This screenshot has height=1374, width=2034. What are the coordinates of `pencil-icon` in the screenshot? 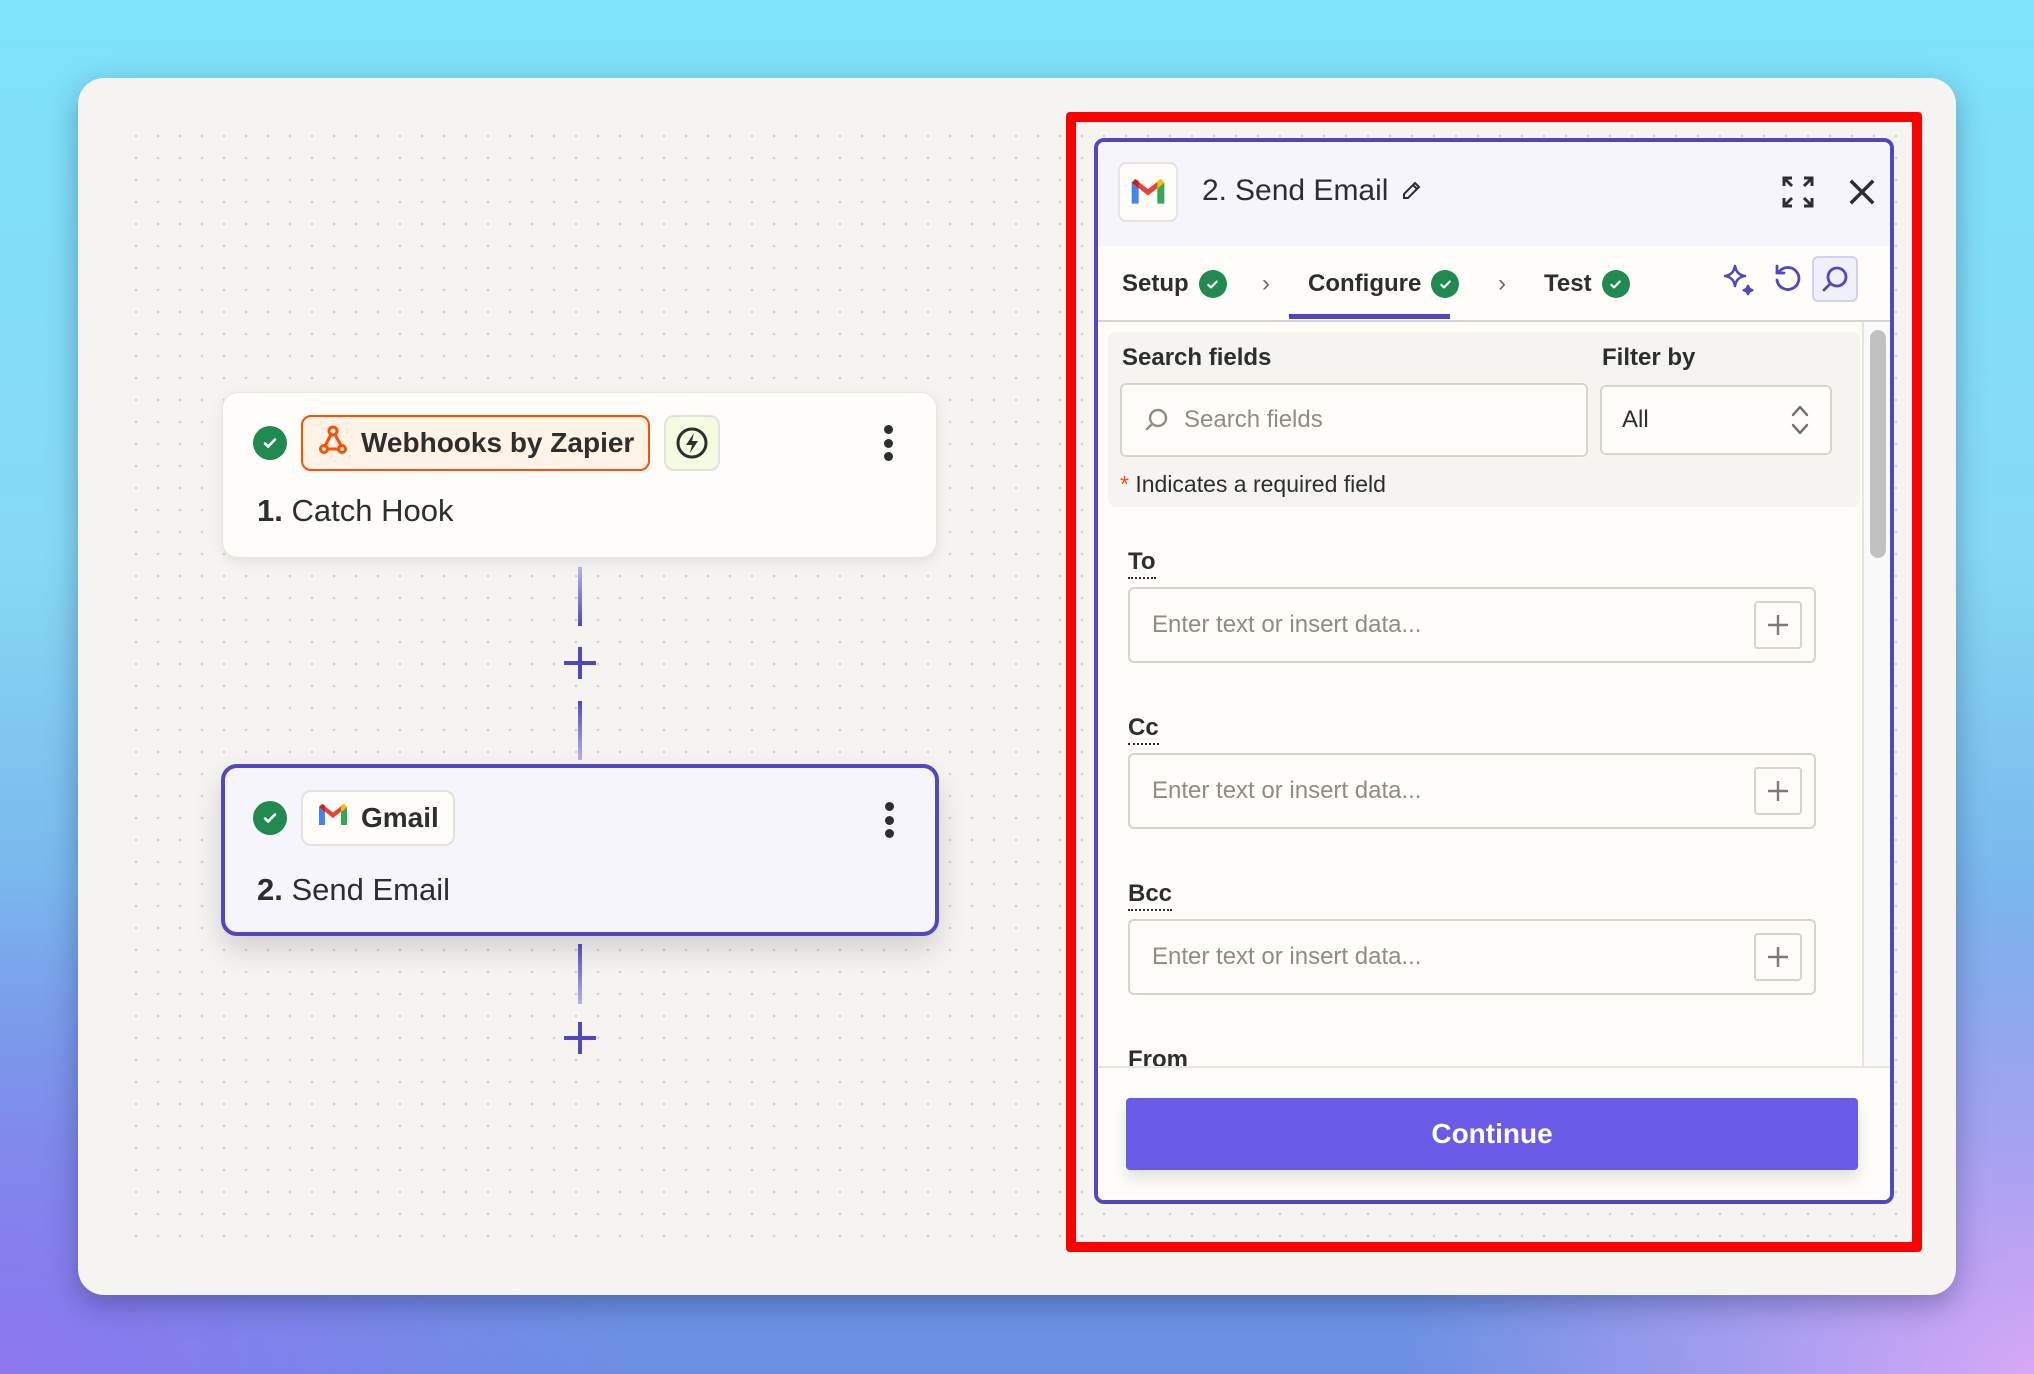 It's located at (1411, 191).